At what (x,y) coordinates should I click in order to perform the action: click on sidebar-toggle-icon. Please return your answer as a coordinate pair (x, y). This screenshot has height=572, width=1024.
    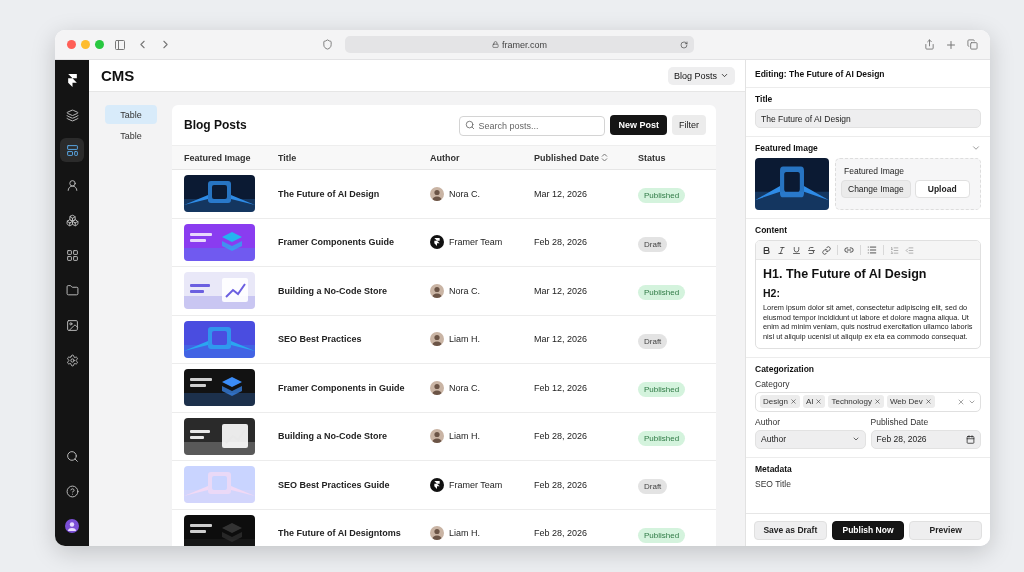
    Looking at the image, I should click on (120, 44).